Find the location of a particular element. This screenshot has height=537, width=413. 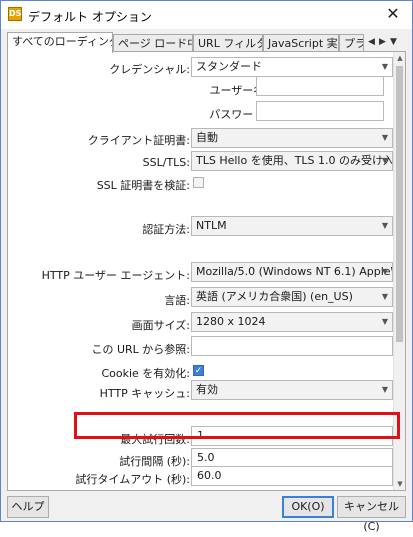

password-input is located at coordinates (320, 111).